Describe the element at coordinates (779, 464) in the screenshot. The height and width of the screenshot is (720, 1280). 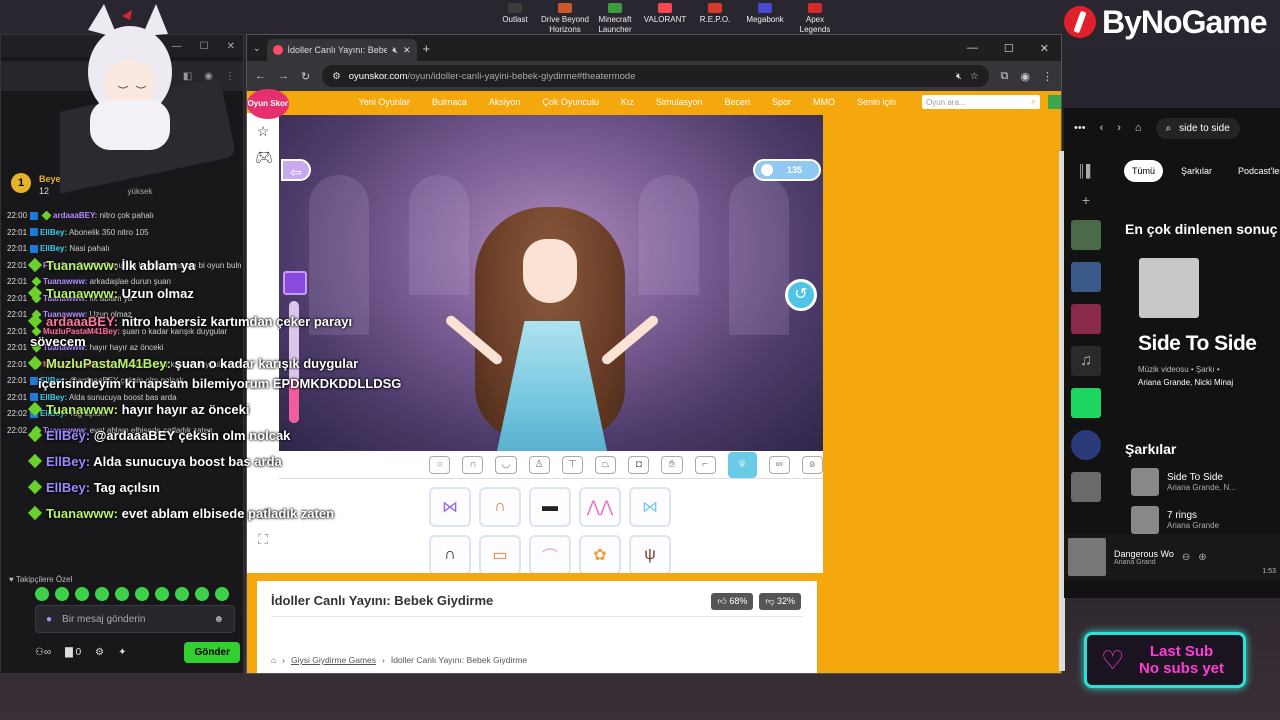
I see `category-mask-icon: ∞` at that location.